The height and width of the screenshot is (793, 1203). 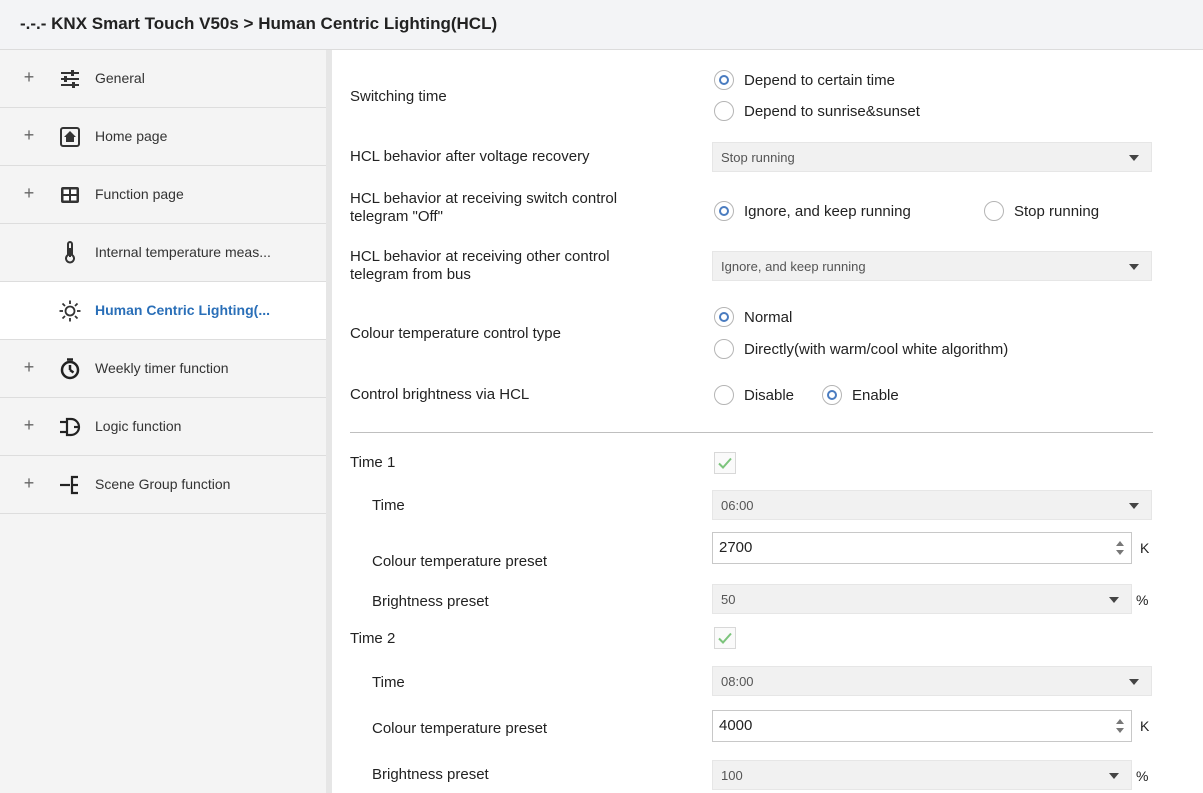 I want to click on radio-normal: Normal, so click(x=753, y=317).